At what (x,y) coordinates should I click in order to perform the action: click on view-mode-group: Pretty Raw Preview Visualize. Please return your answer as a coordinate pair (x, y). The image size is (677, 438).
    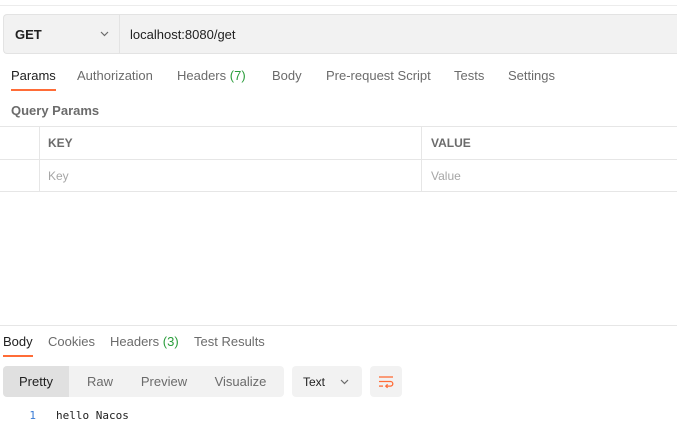
    Looking at the image, I should click on (143, 381).